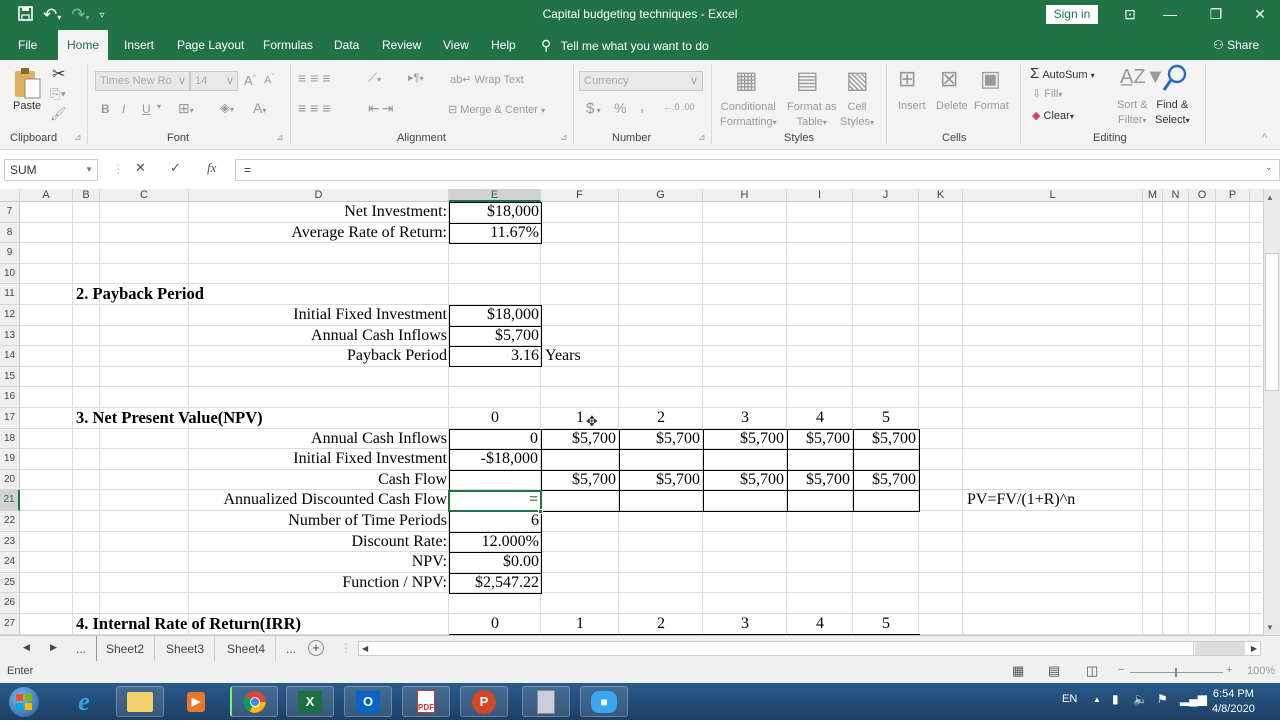  What do you see at coordinates (346, 45) in the screenshot?
I see `tab-data: Data` at bounding box center [346, 45].